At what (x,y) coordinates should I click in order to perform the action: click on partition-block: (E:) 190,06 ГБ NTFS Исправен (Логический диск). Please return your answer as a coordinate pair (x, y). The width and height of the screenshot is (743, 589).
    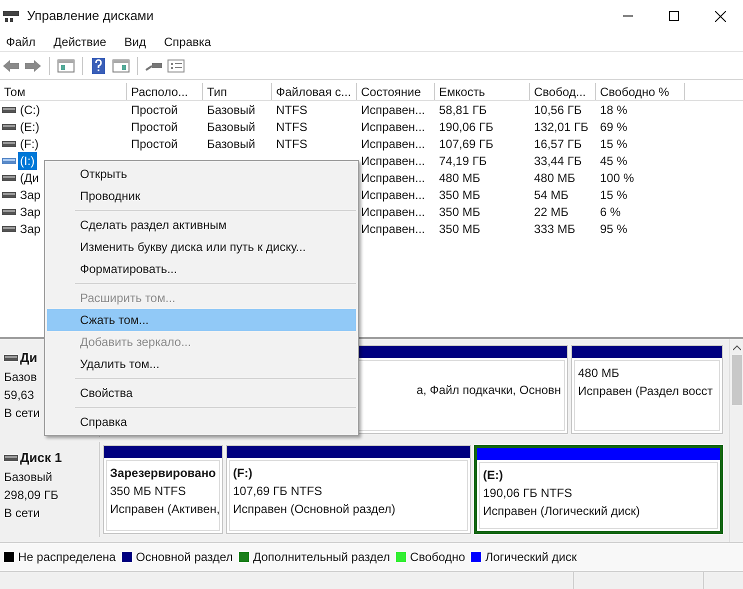
    Looking at the image, I should click on (598, 489).